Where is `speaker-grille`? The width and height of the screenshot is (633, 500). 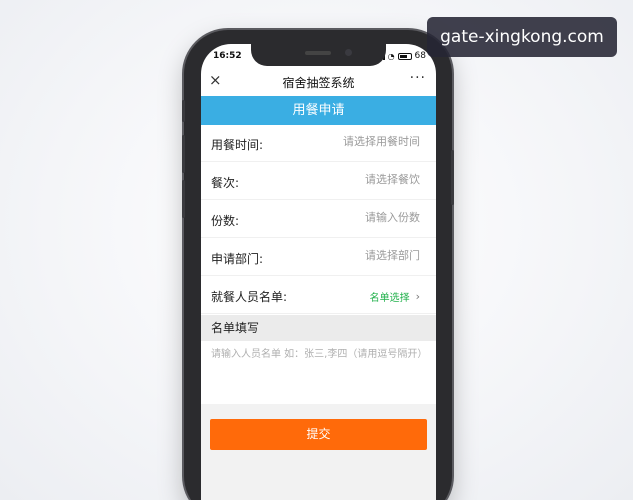 speaker-grille is located at coordinates (318, 53).